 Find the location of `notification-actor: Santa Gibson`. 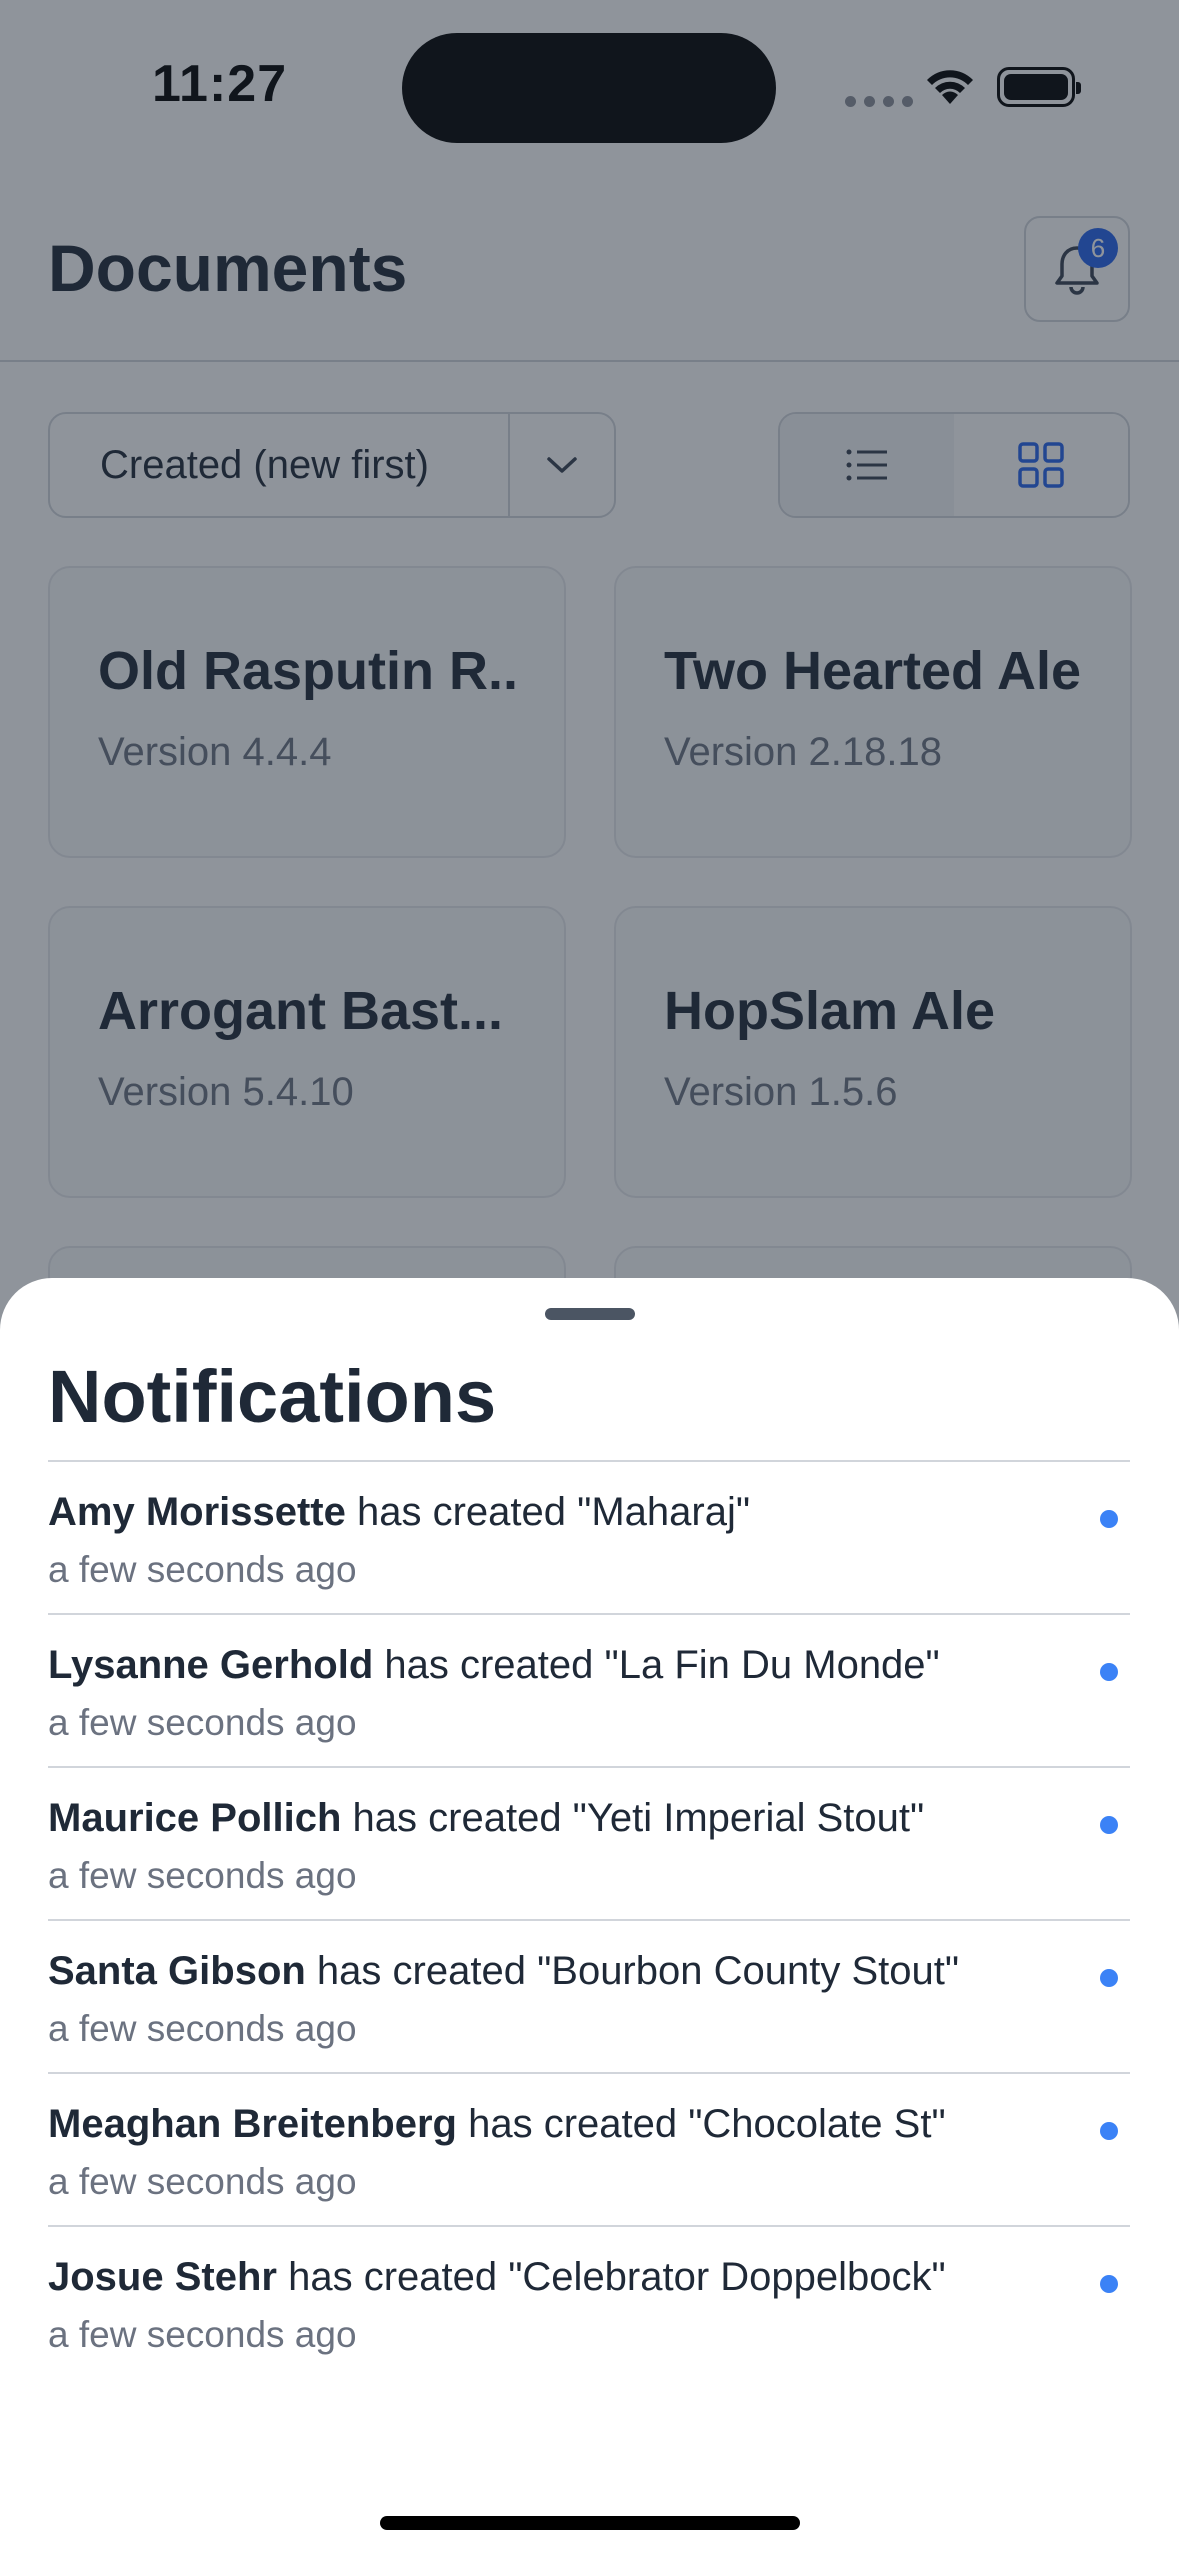

notification-actor: Santa Gibson is located at coordinates (177, 1971).